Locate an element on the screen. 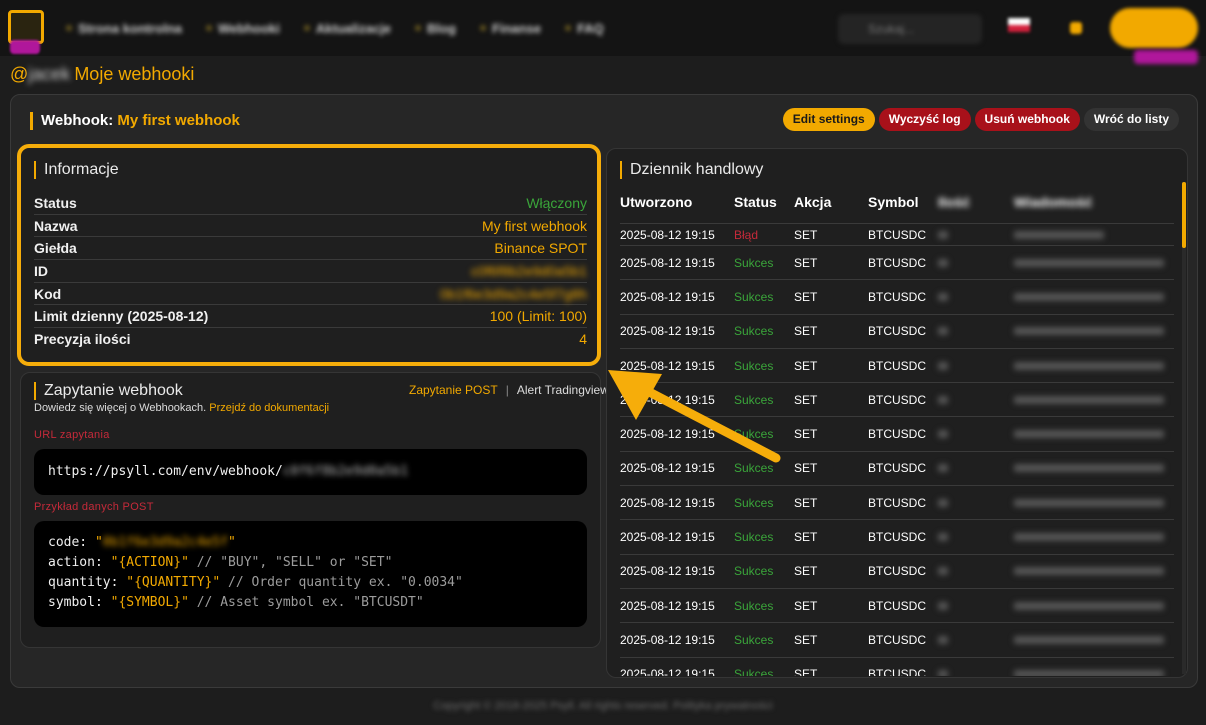  col-action: Akcja is located at coordinates (813, 202).